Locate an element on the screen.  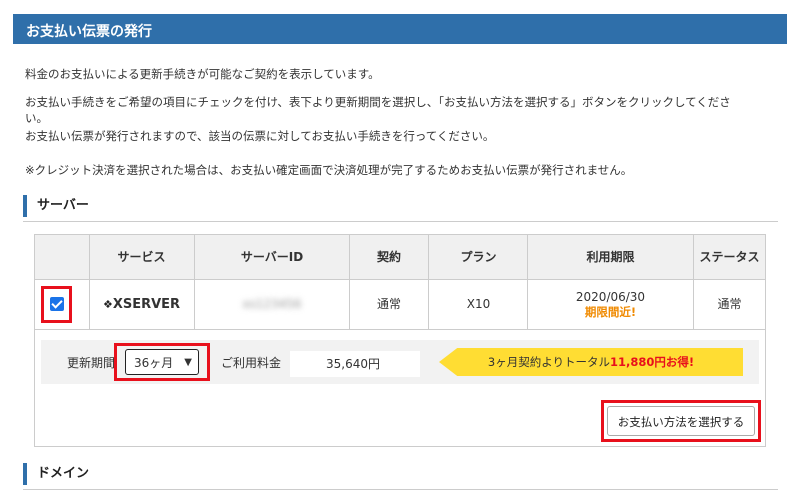
expiry-date: 2020/06/30 is located at coordinates (610, 297).